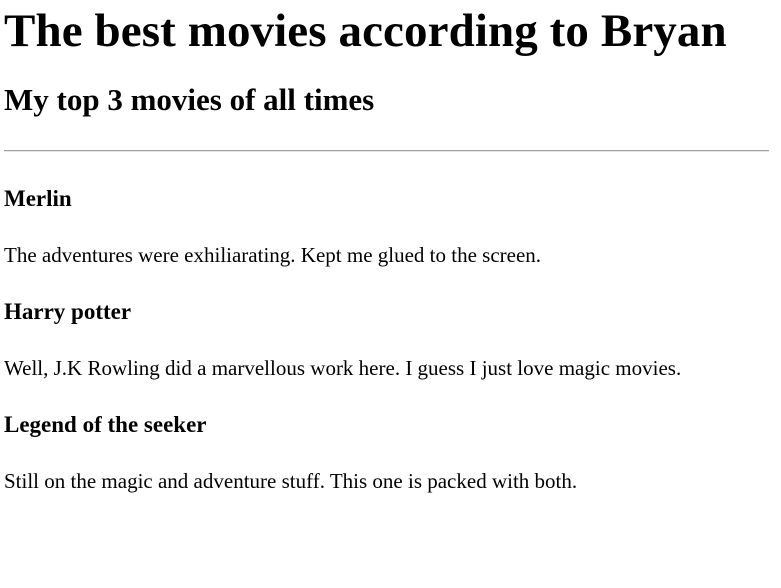 The height and width of the screenshot is (588, 781). I want to click on page-subtitle: My top 3 movies of all times, so click(189, 99).